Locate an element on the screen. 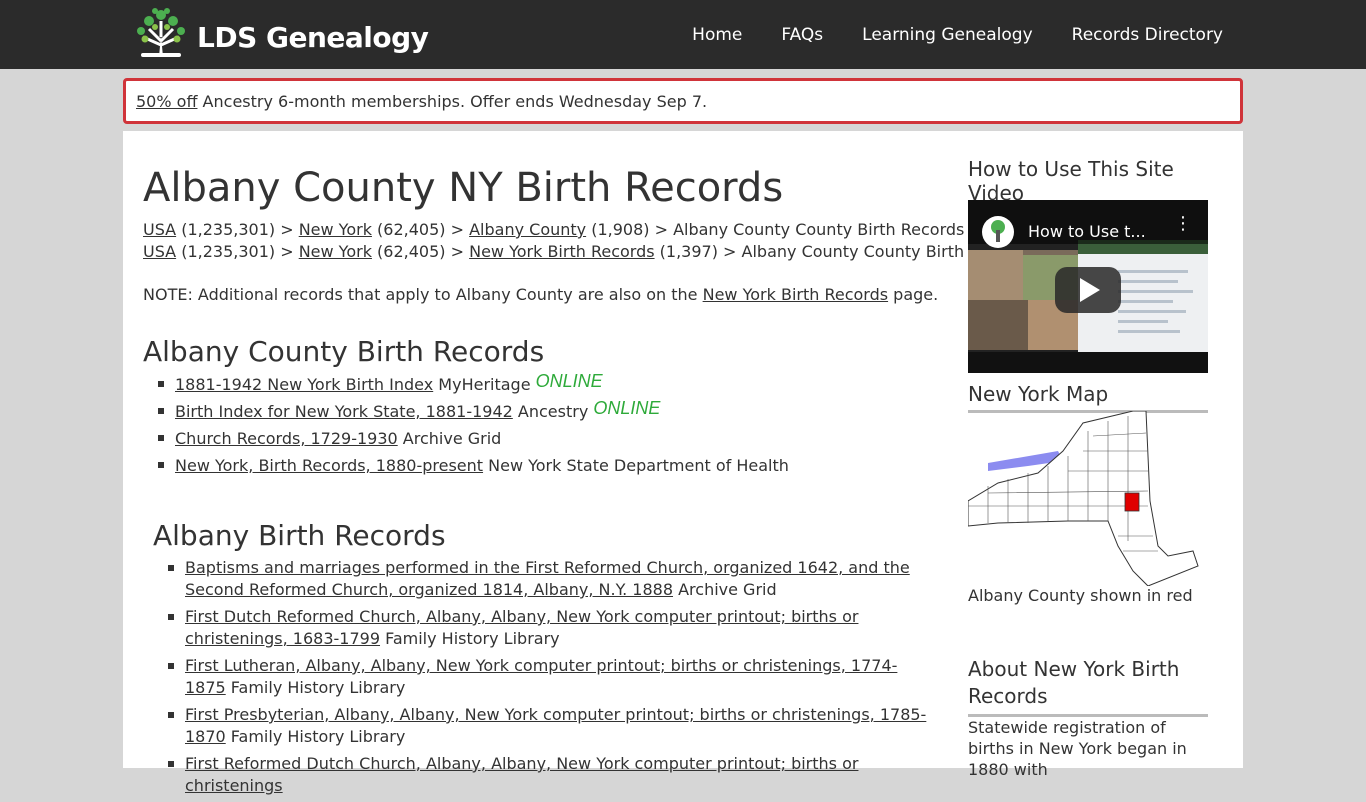  video-player: How to Use t... ⋮ is located at coordinates (1088, 286).